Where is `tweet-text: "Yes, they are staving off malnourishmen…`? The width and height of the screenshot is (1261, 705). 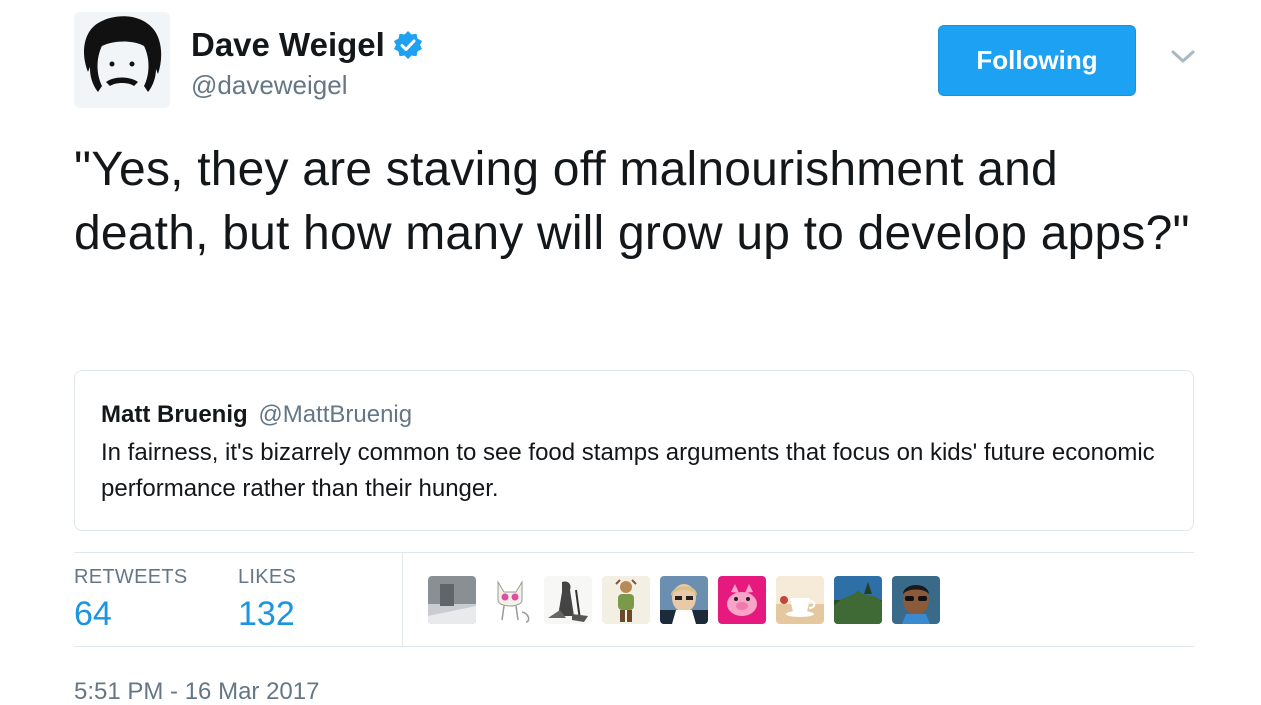
tweet-text: "Yes, they are staving off malnourishmen… is located at coordinates (632, 201).